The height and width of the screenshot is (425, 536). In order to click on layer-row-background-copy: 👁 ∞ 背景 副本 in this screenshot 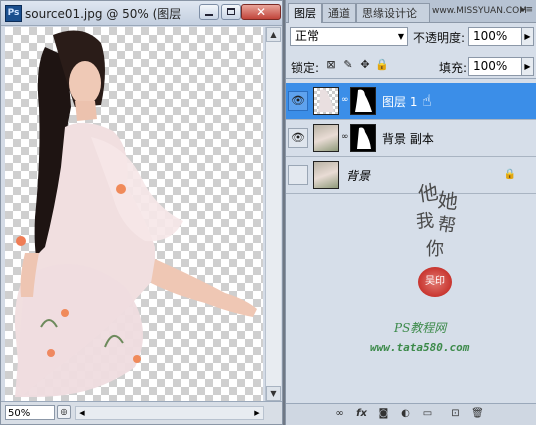, I will do `click(411, 138)`.